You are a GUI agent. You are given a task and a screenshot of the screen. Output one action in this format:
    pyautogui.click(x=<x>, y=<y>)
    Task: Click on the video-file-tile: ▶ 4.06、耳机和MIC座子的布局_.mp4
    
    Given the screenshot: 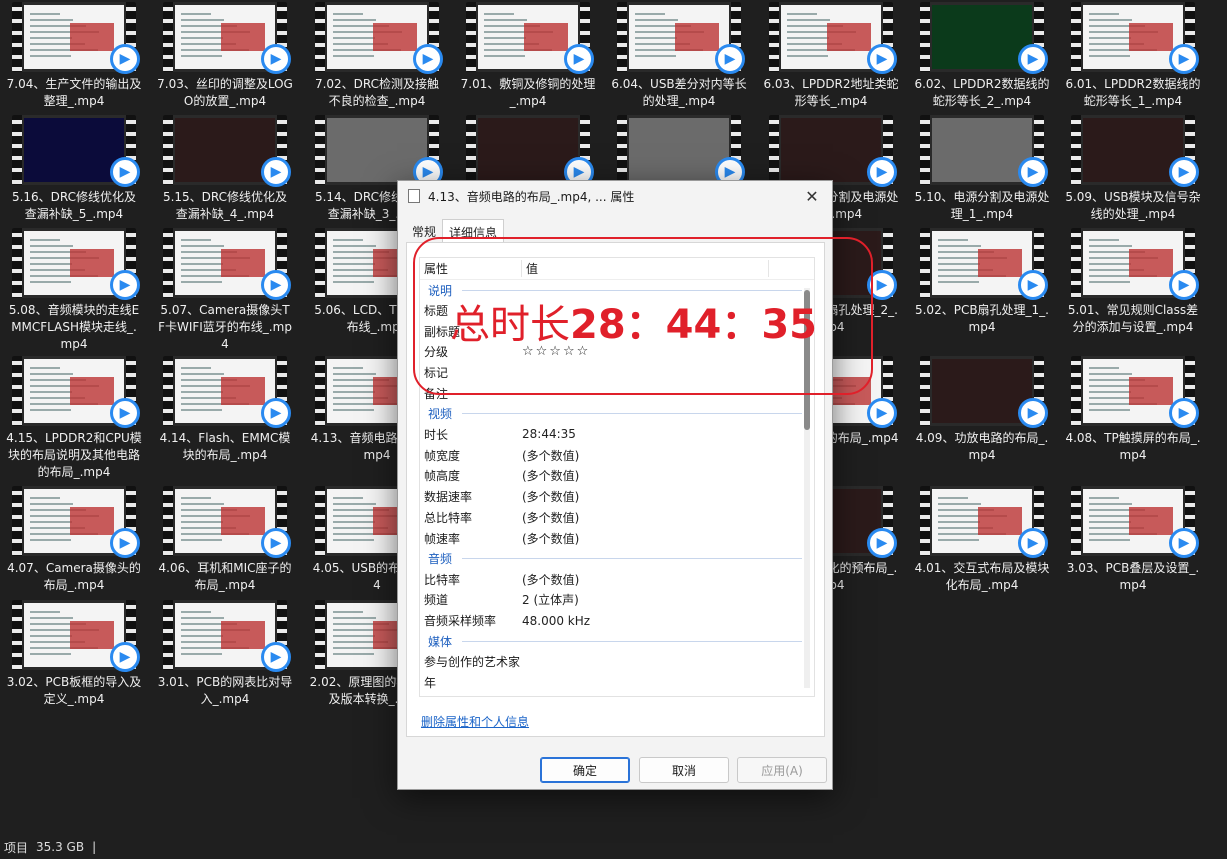 What is the action you would take?
    pyautogui.click(x=225, y=540)
    